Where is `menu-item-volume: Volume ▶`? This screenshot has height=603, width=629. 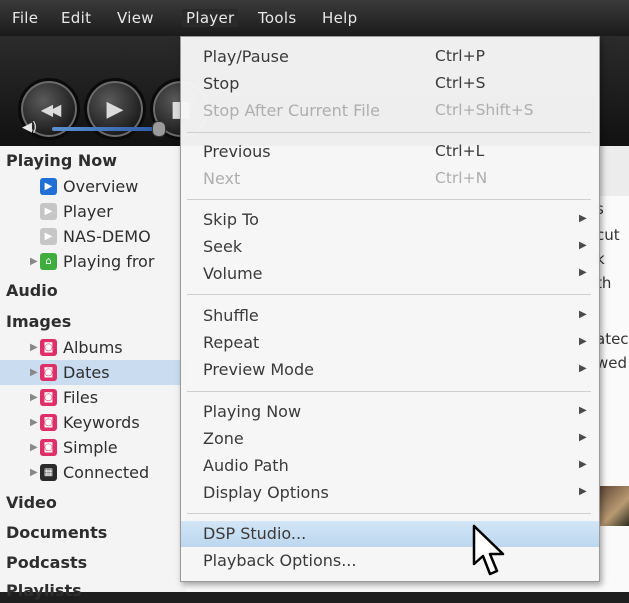
menu-item-volume: Volume ▶ is located at coordinates (390, 274).